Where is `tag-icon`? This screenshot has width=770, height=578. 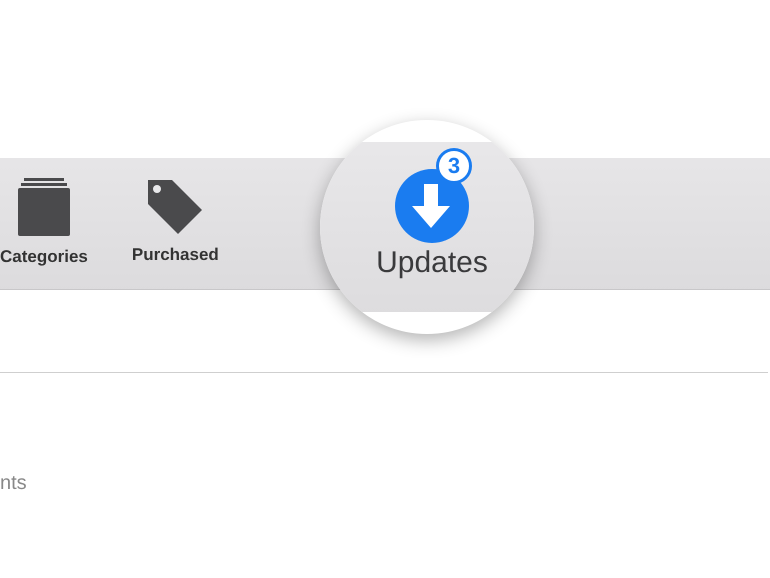
tag-icon is located at coordinates (175, 207).